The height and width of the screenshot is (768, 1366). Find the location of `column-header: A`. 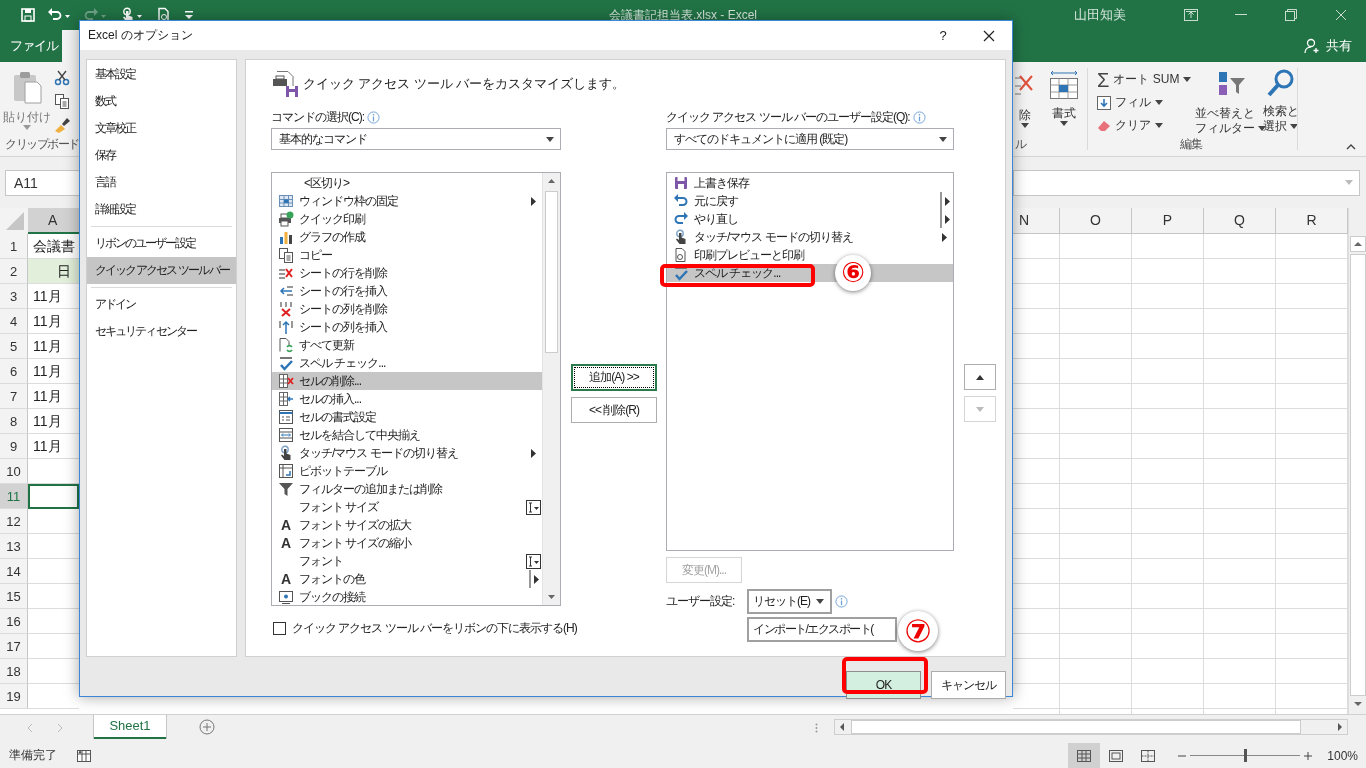

column-header: A is located at coordinates (53, 221).